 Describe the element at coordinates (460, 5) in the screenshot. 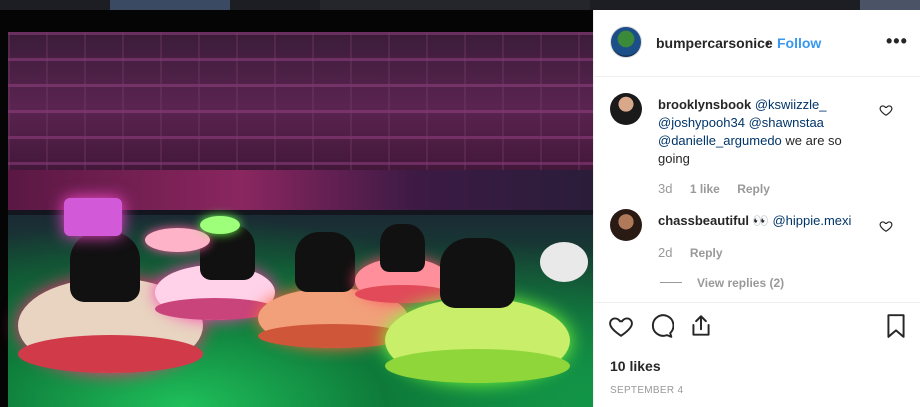

I see `background-page-strip` at that location.